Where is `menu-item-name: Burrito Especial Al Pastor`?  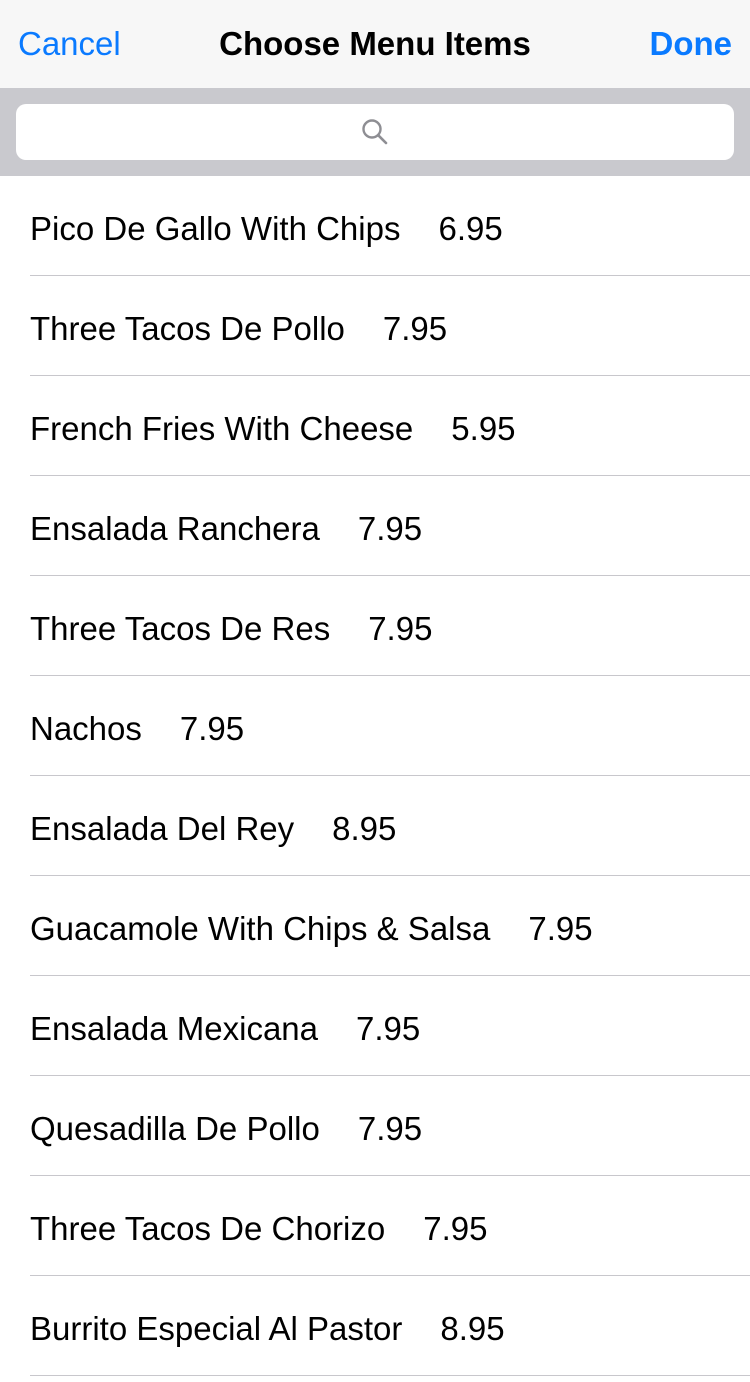 menu-item-name: Burrito Especial Al Pastor is located at coordinates (216, 1328).